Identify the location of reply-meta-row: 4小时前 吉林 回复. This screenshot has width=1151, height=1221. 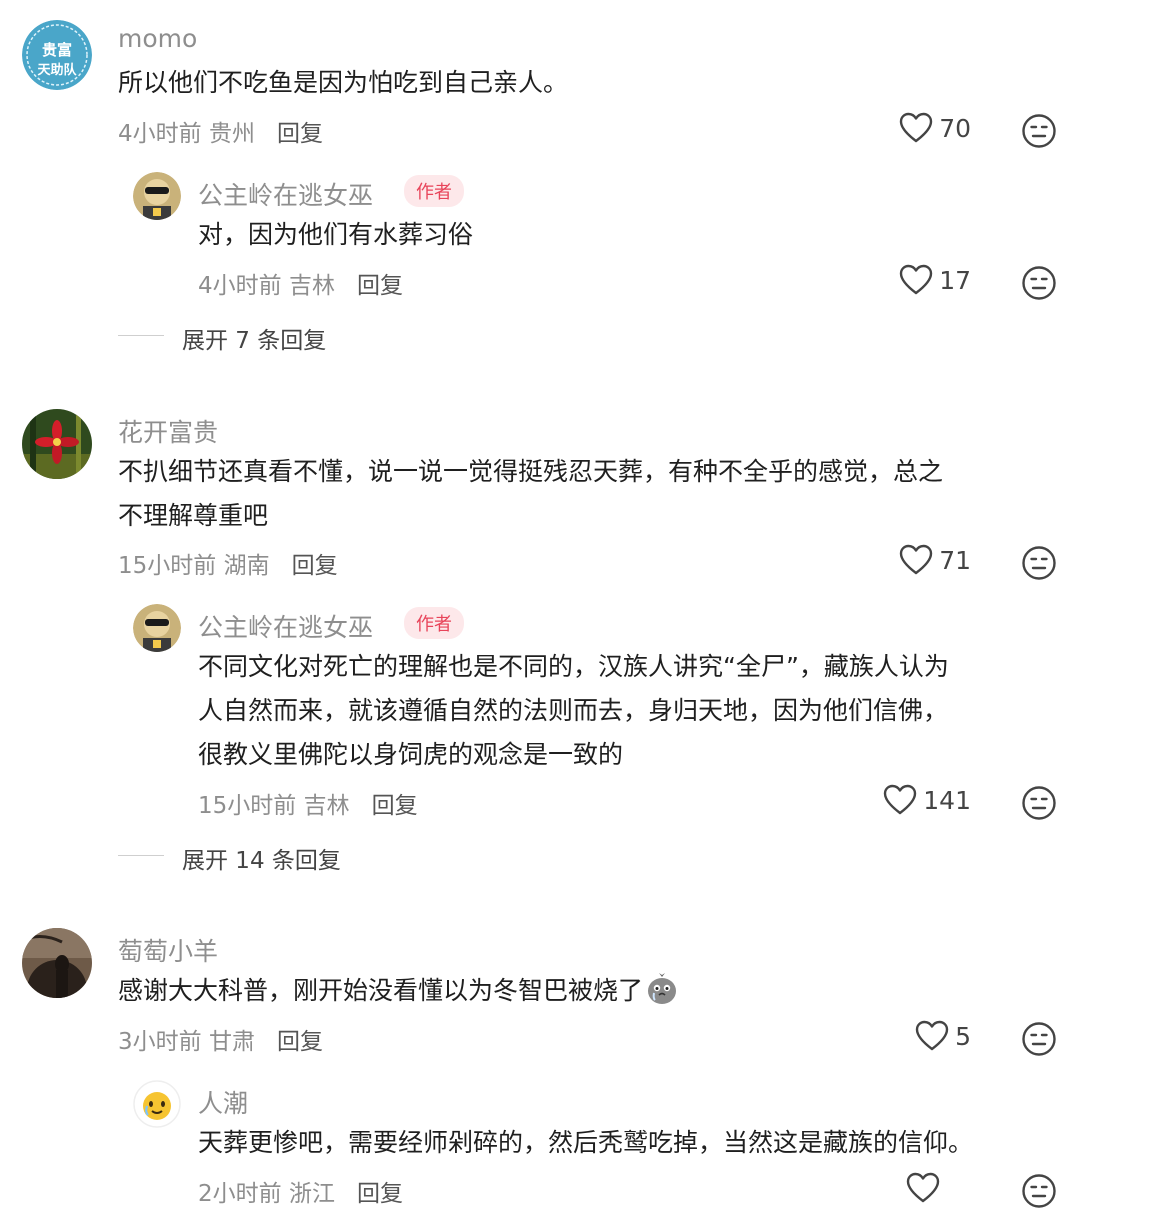
(300, 283).